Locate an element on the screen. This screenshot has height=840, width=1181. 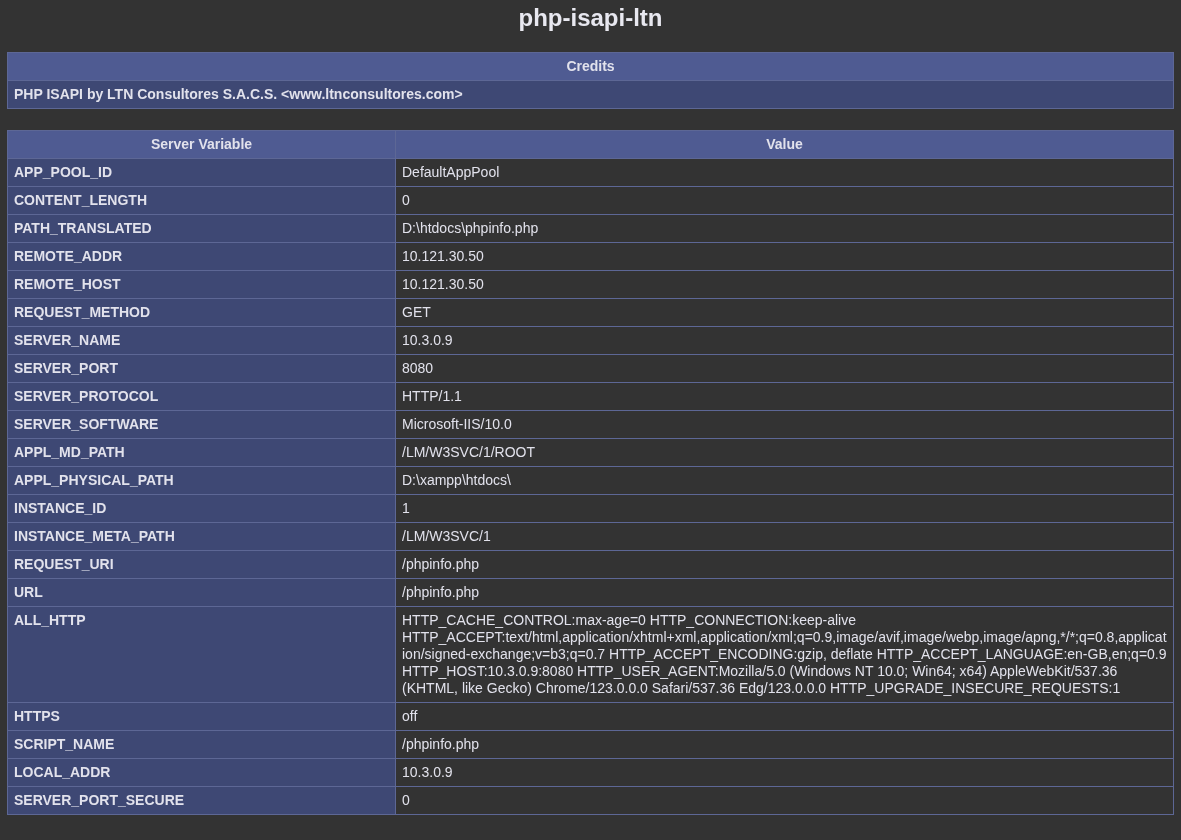
variable-name: INSTANCE_ID is located at coordinates (201, 508).